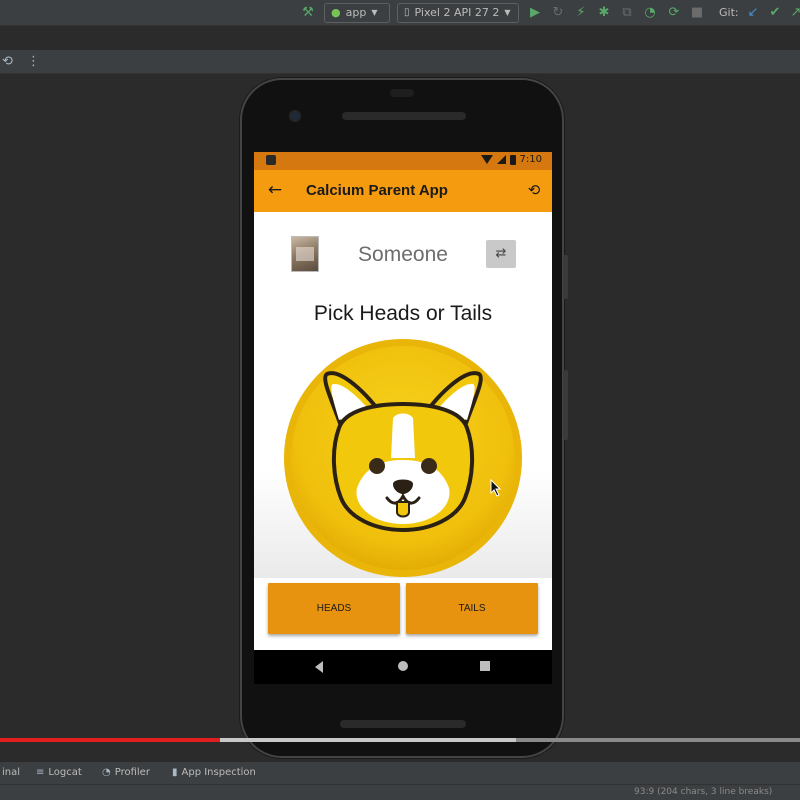 This screenshot has width=800, height=800. What do you see at coordinates (106, 772) in the screenshot?
I see `profiler-icon: ◔` at bounding box center [106, 772].